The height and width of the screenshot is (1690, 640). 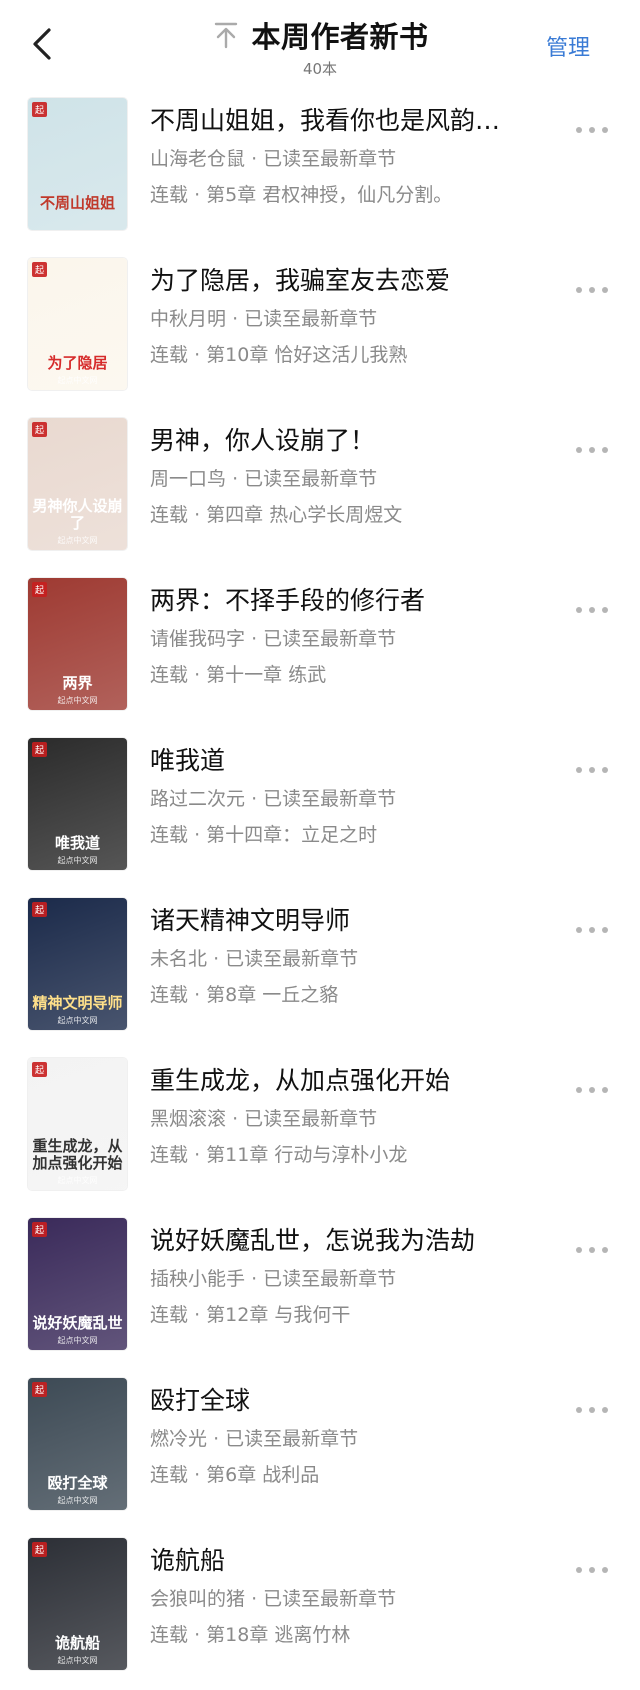 What do you see at coordinates (307, 1155) in the screenshot?
I see `chapter-title: 第11章 行动与淳朴小龙` at bounding box center [307, 1155].